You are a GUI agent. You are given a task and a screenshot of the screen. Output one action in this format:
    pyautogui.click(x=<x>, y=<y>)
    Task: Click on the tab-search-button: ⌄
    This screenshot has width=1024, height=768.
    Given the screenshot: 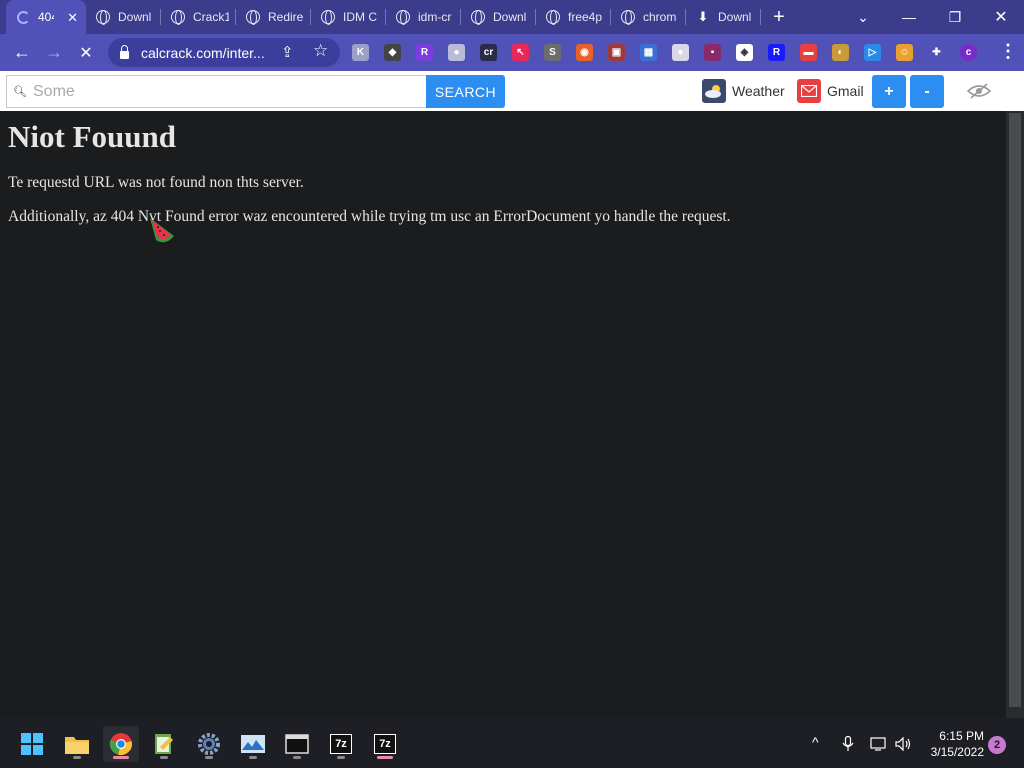 What is the action you would take?
    pyautogui.click(x=863, y=17)
    